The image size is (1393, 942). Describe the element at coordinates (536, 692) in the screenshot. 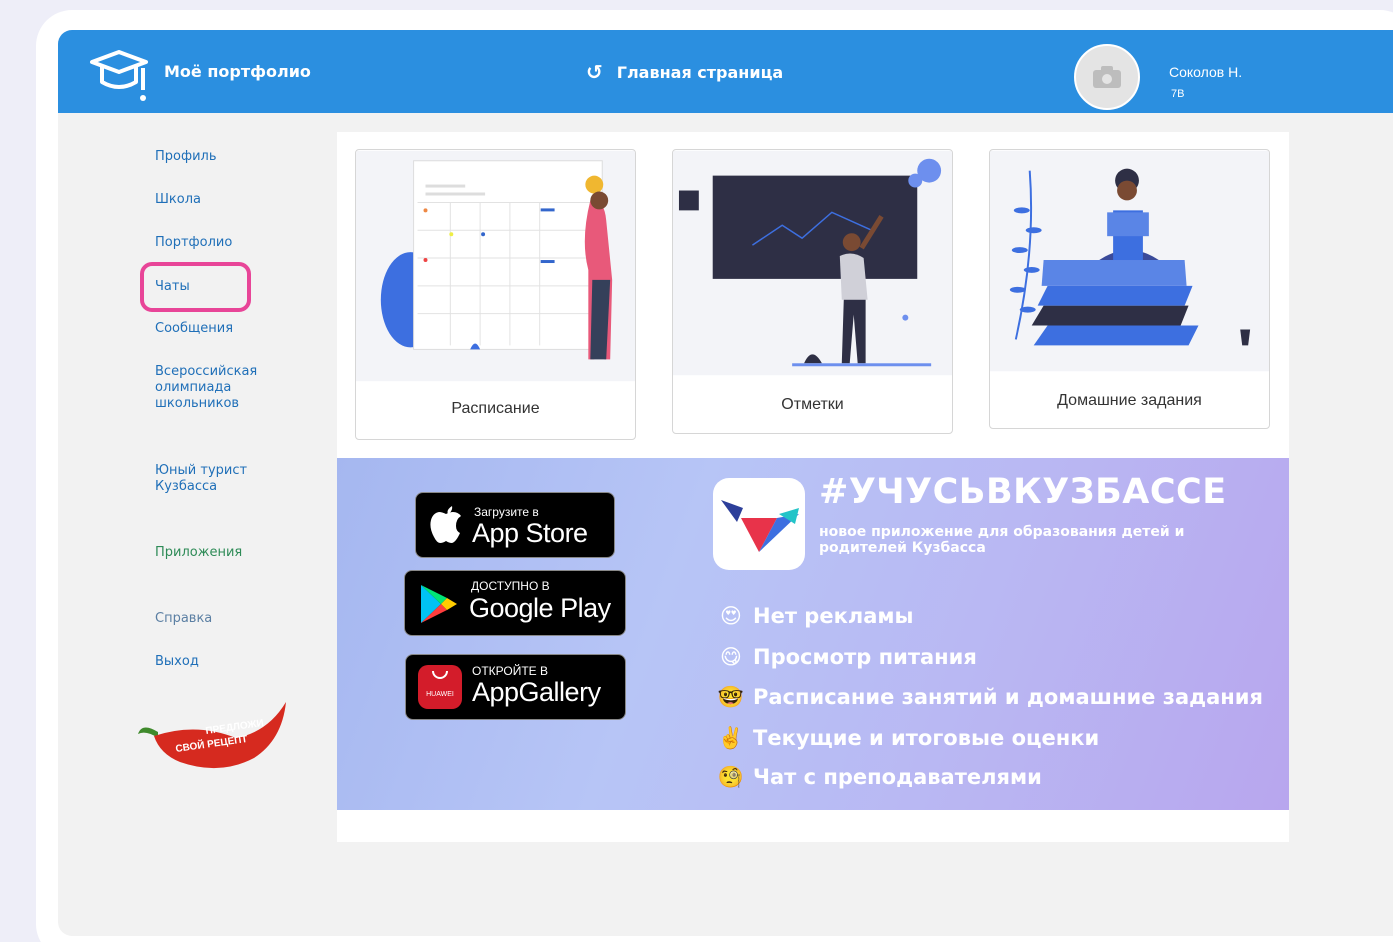

I see `appgallery-big-label: AppGallery` at that location.